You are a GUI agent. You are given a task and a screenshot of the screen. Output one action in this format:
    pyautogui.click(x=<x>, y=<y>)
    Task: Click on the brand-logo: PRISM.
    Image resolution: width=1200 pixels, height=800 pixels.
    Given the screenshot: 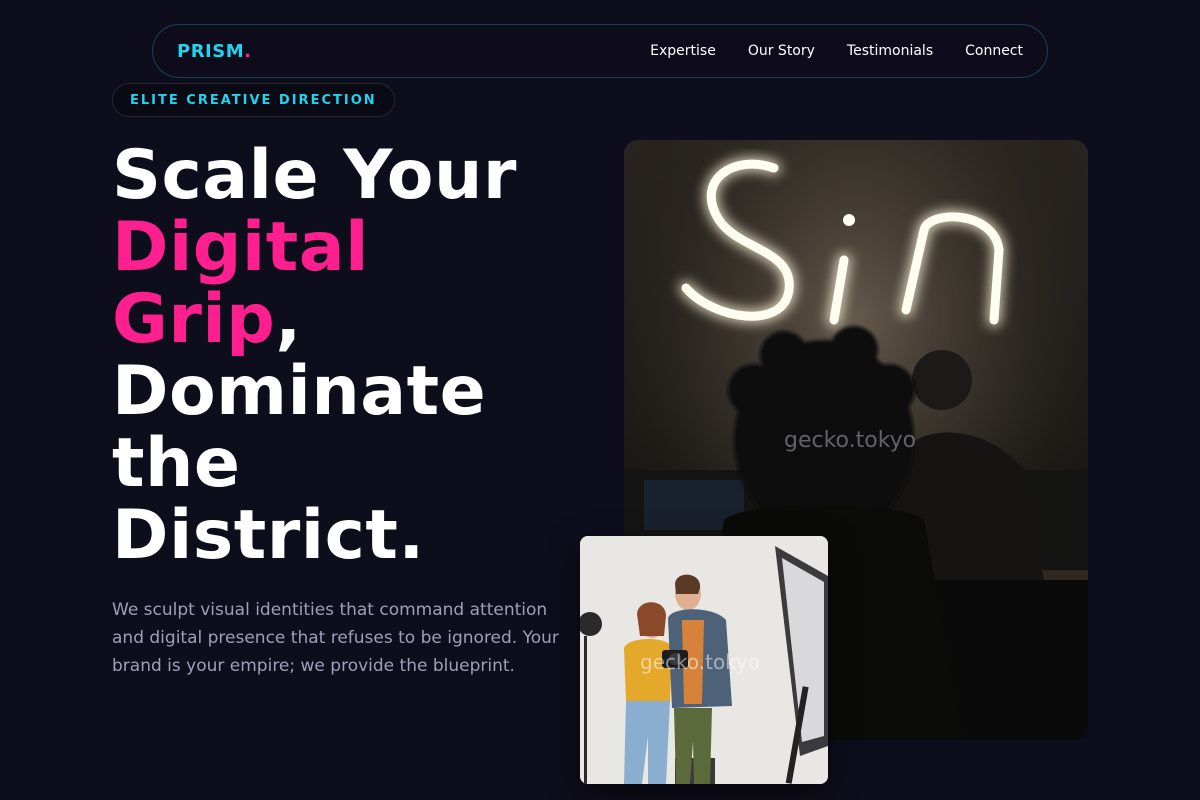 What is the action you would take?
    pyautogui.click(x=214, y=51)
    